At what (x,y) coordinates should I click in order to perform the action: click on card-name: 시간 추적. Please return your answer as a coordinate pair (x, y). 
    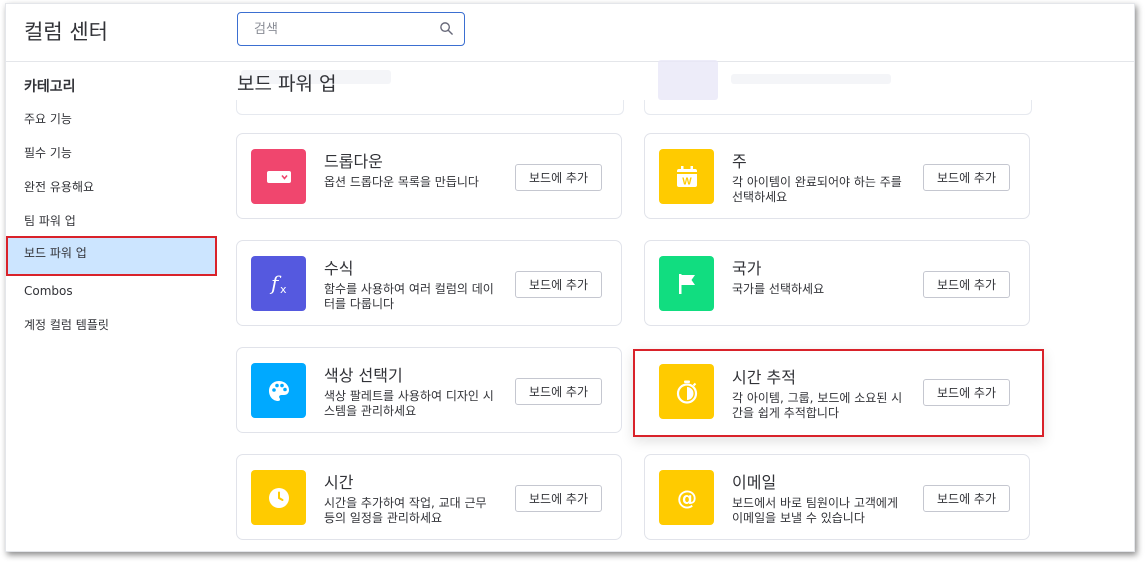
    Looking at the image, I should click on (764, 377).